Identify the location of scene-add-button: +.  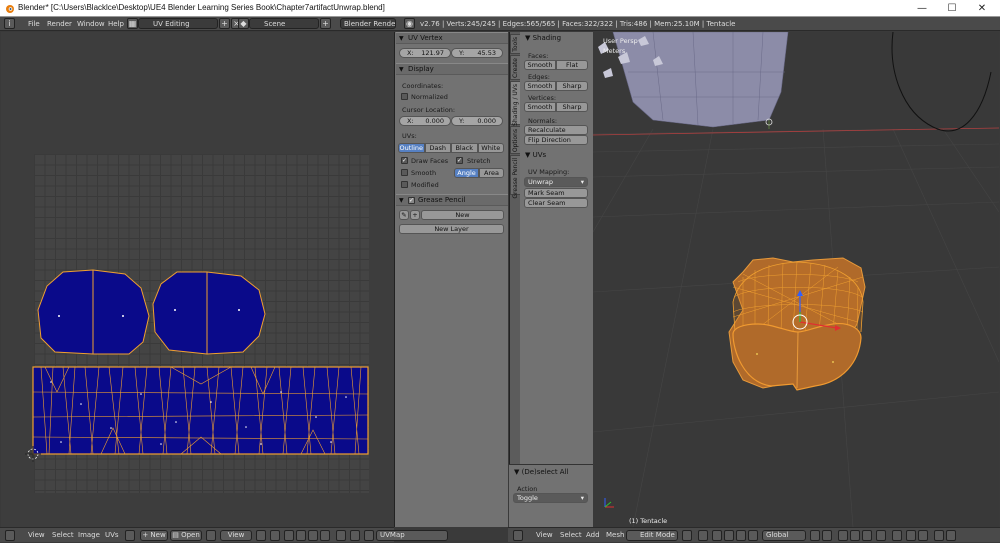
(325, 23).